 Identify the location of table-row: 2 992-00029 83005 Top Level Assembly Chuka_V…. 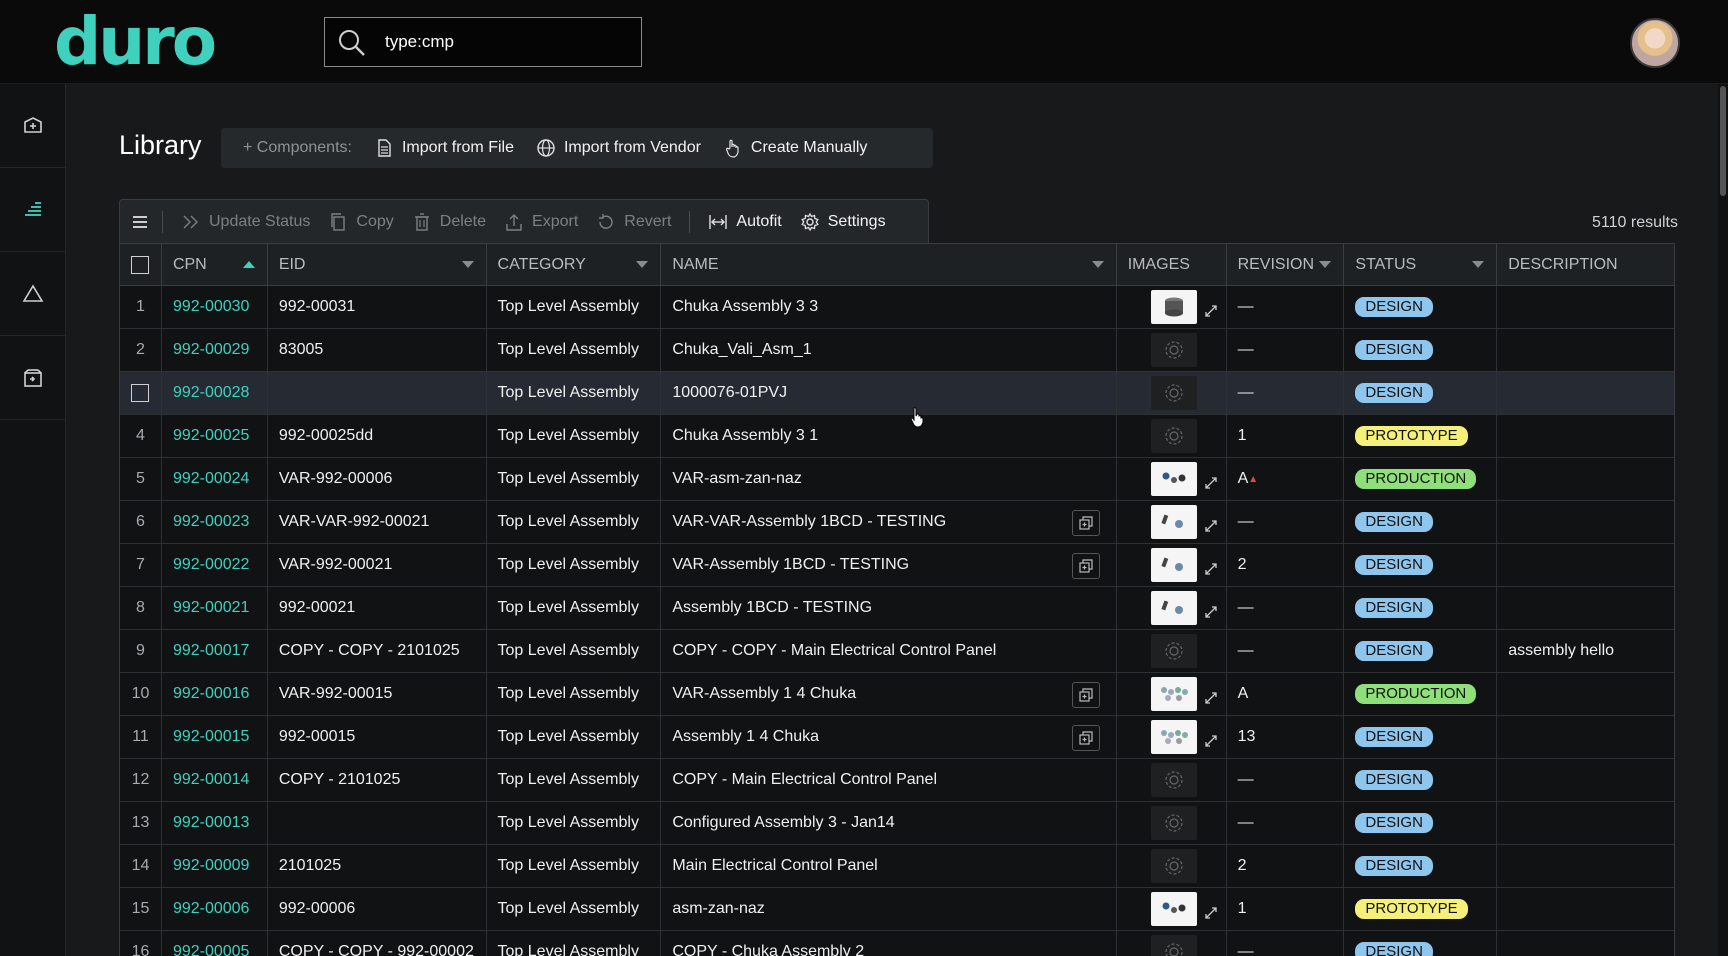
(897, 350).